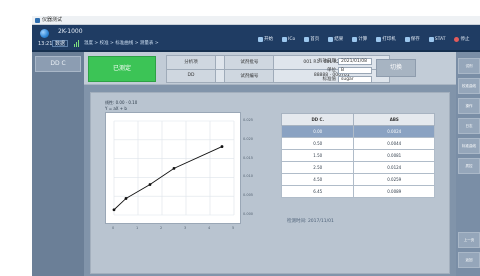  Describe the element at coordinates (249, 75) in the screenshot. I see `info-key: 试剂编号` at that location.